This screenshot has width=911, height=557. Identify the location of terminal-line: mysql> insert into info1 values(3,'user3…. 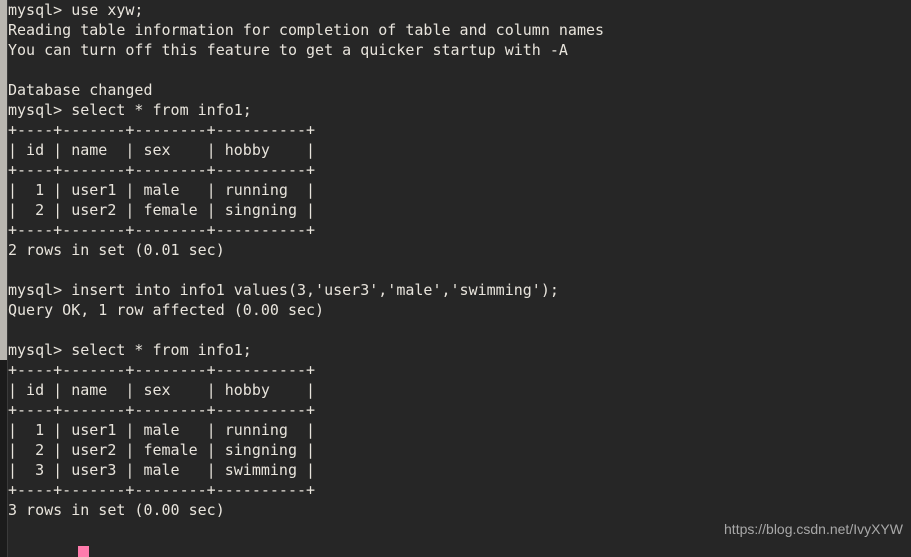
(283, 290).